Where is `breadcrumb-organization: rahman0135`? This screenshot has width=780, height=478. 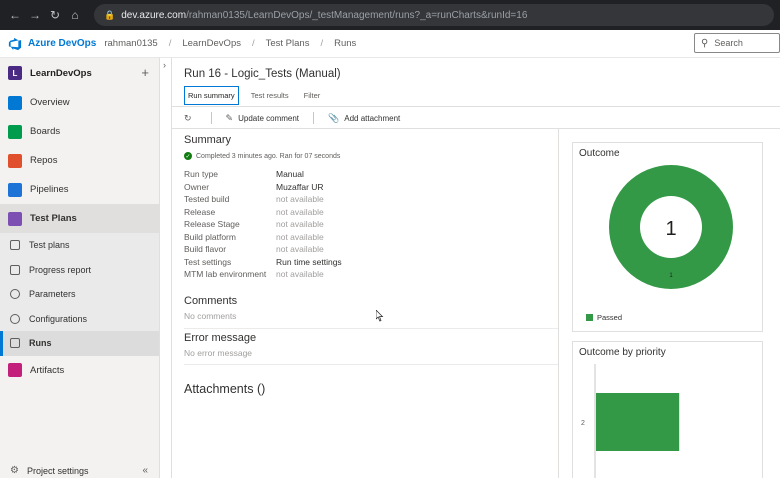 breadcrumb-organization: rahman0135 is located at coordinates (130, 43).